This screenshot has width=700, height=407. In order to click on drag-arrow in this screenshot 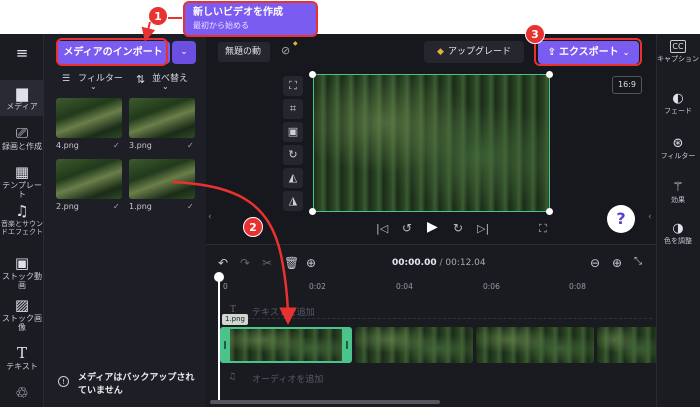, I will do `click(234, 252)`.